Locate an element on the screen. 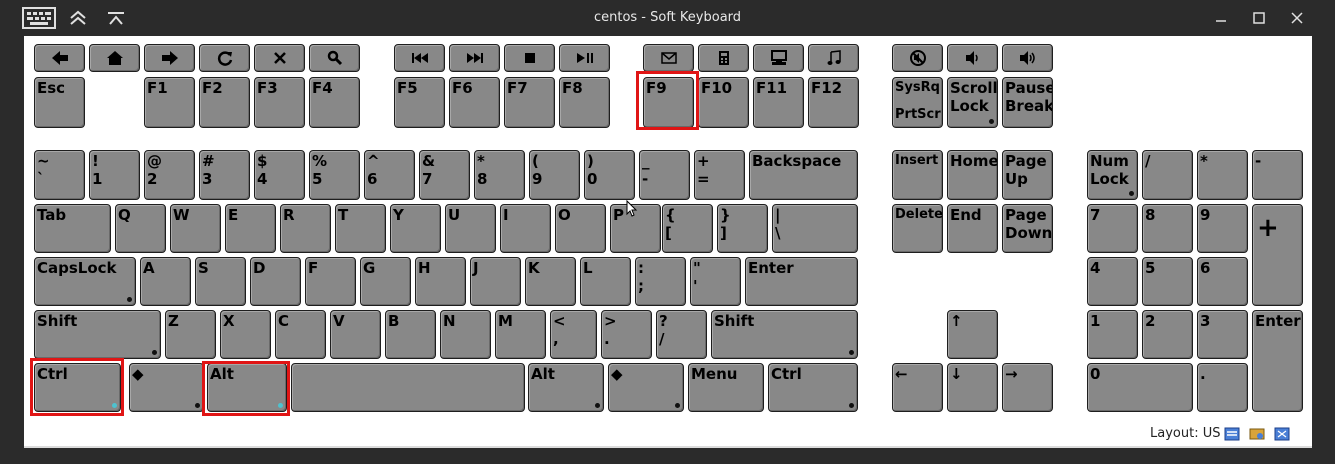 The height and width of the screenshot is (464, 1335). quote-key: " ' is located at coordinates (715, 281).